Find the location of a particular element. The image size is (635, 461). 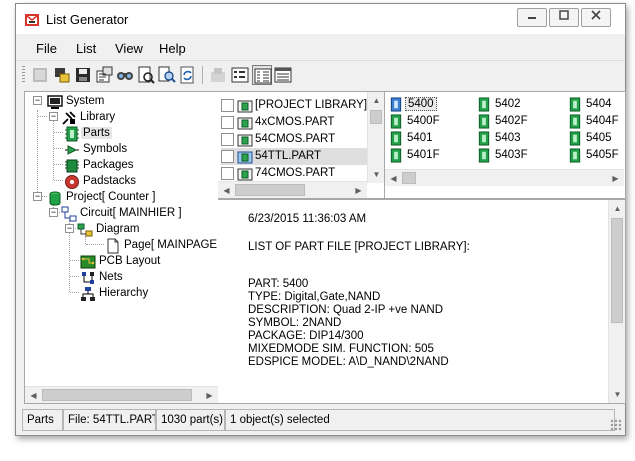

close-button is located at coordinates (596, 17).